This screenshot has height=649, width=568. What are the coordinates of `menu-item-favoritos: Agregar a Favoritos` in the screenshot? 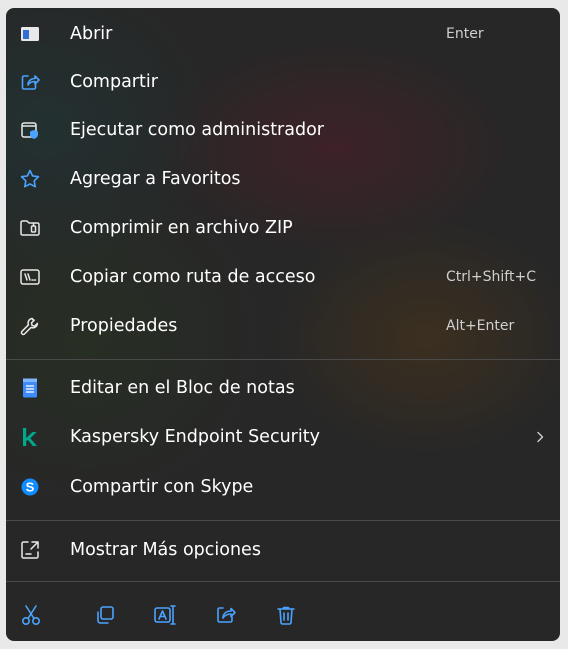 It's located at (283, 179).